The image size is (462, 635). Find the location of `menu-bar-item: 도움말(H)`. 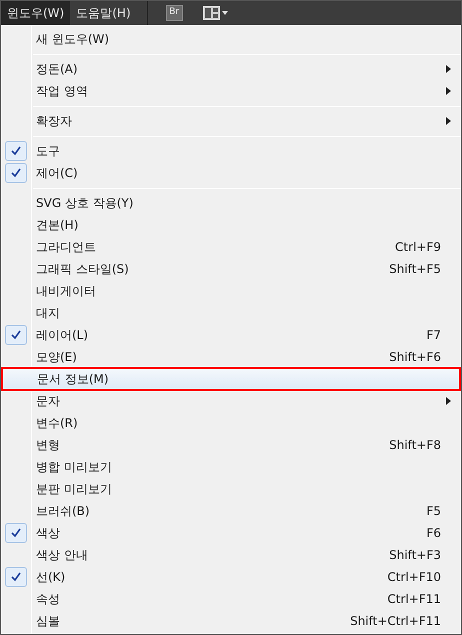

menu-bar-item: 도움말(H) is located at coordinates (103, 13).